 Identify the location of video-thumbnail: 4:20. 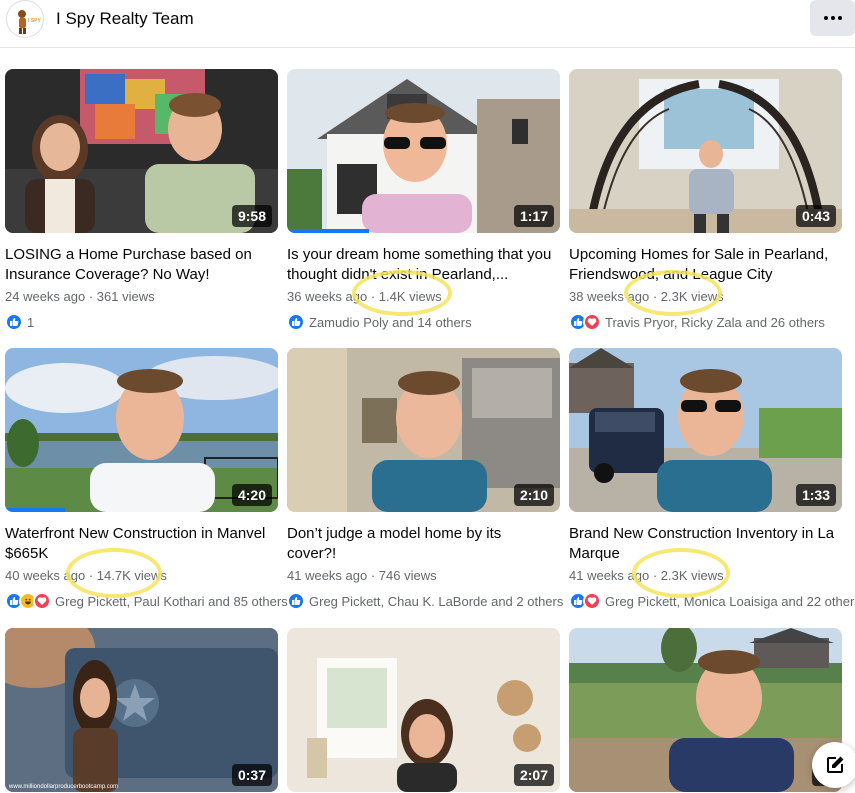
(141, 430).